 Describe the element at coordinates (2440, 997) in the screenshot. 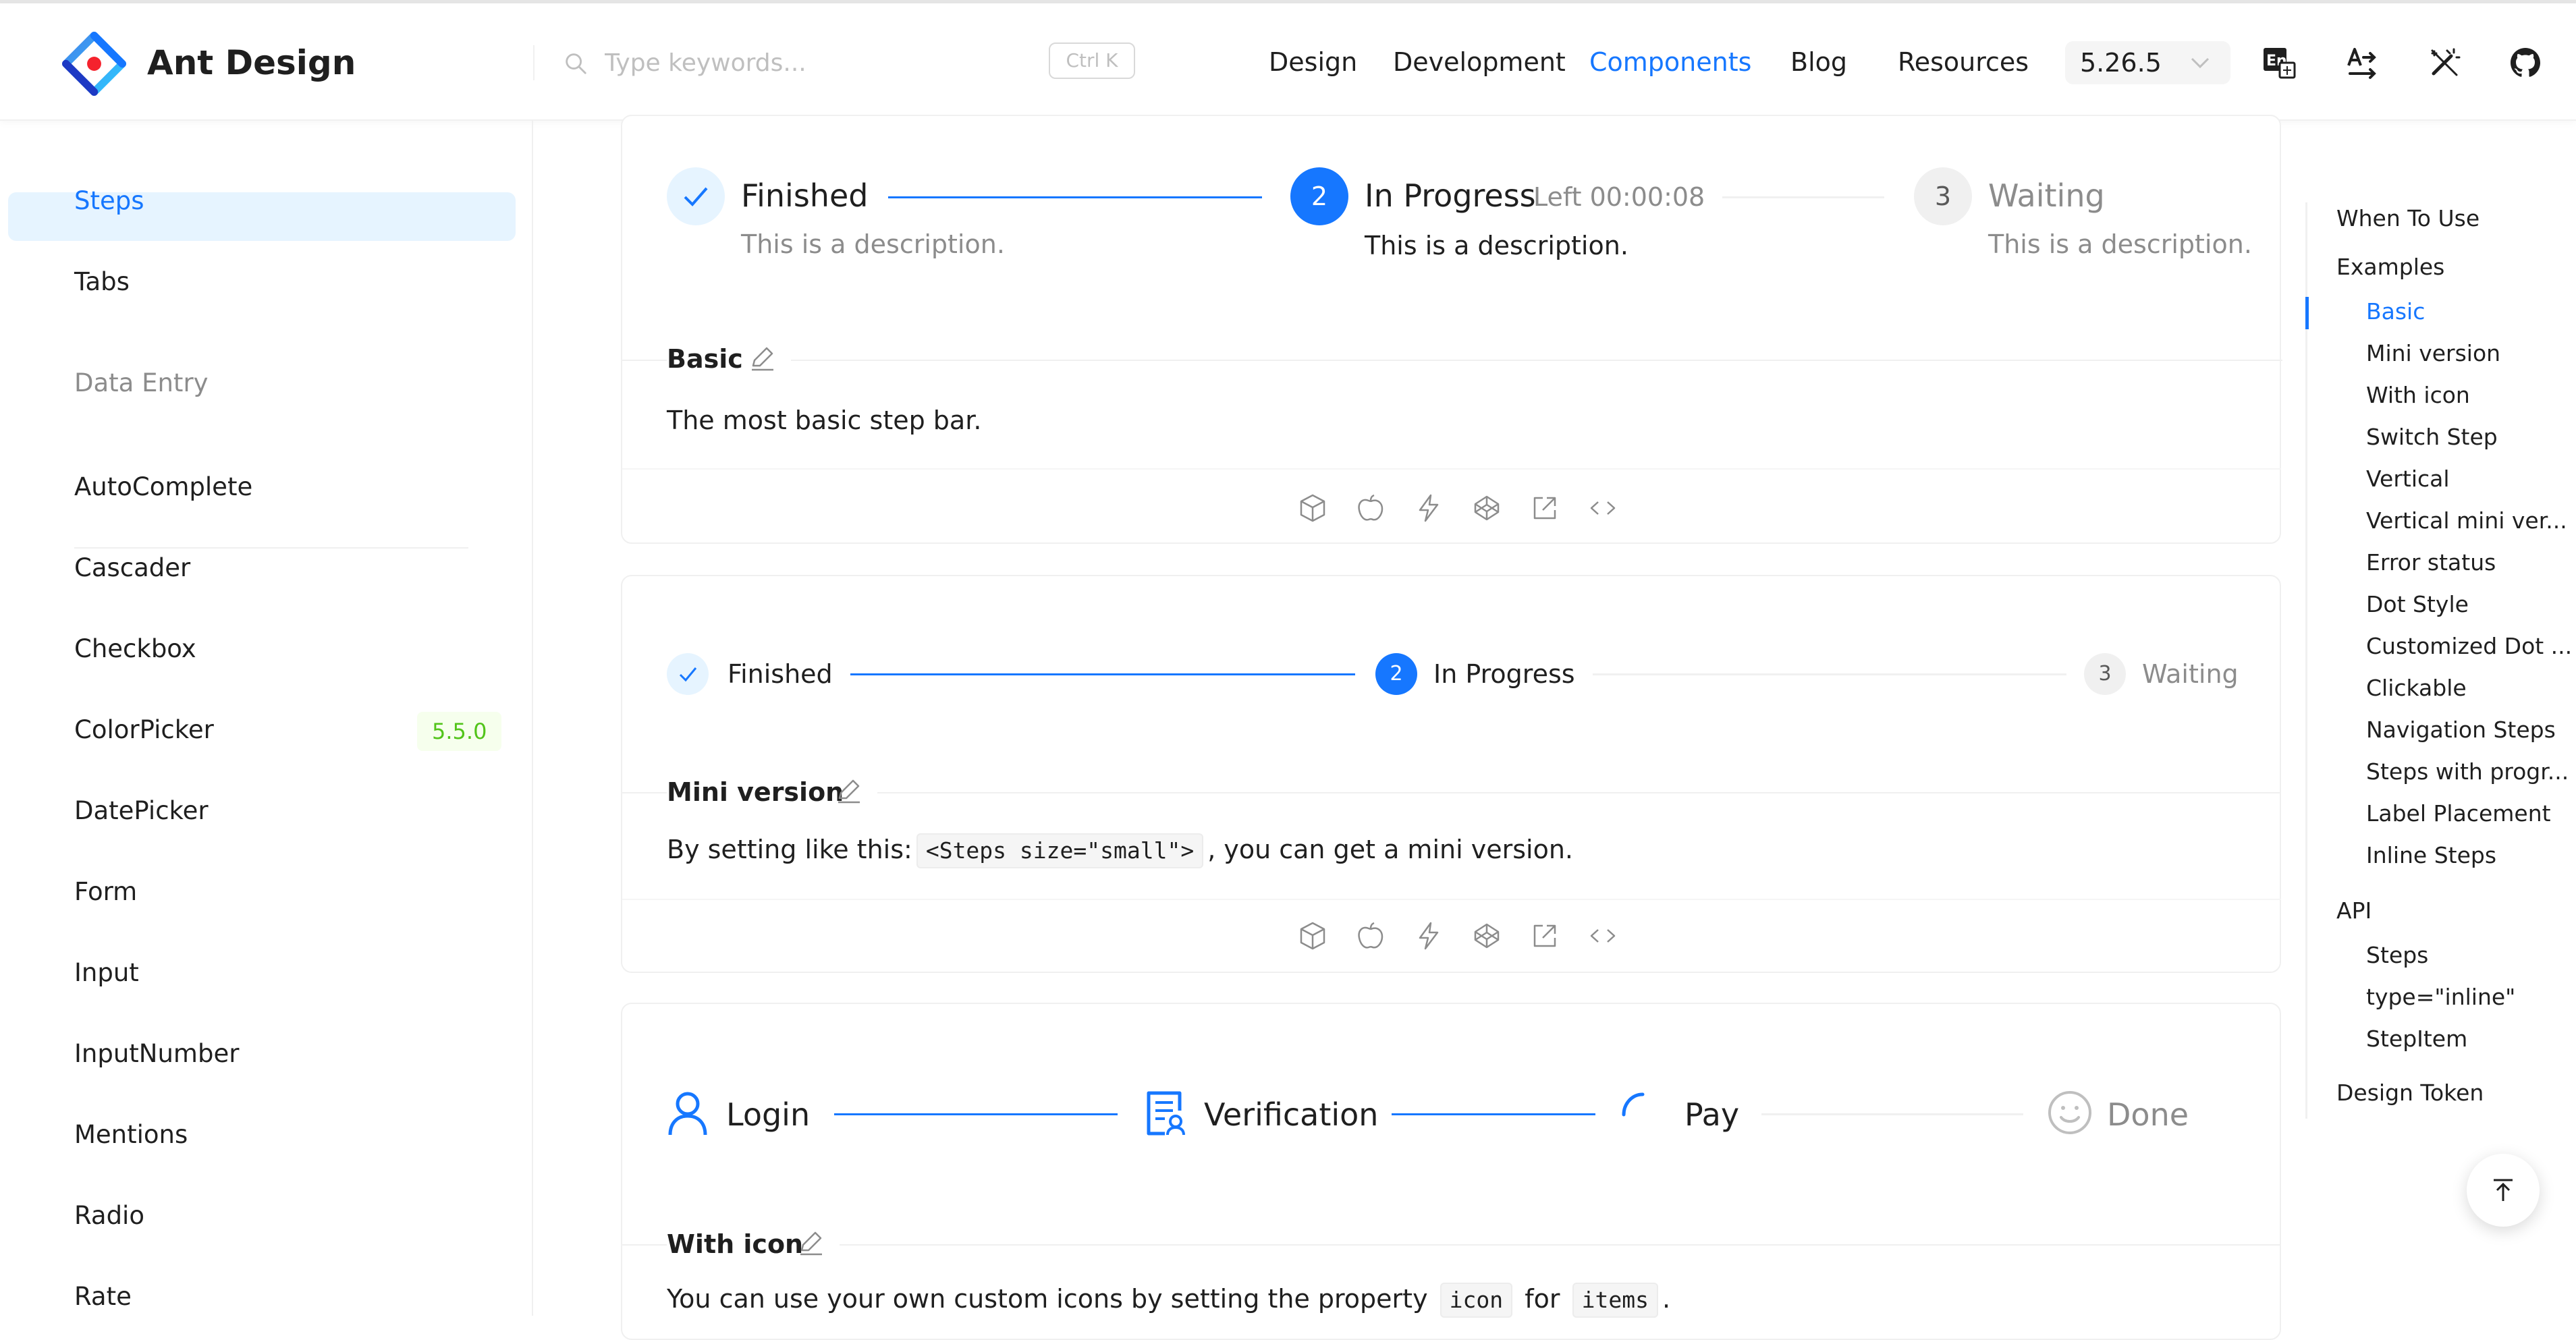

I see `anchor-api-type-inline: type="inline"` at that location.